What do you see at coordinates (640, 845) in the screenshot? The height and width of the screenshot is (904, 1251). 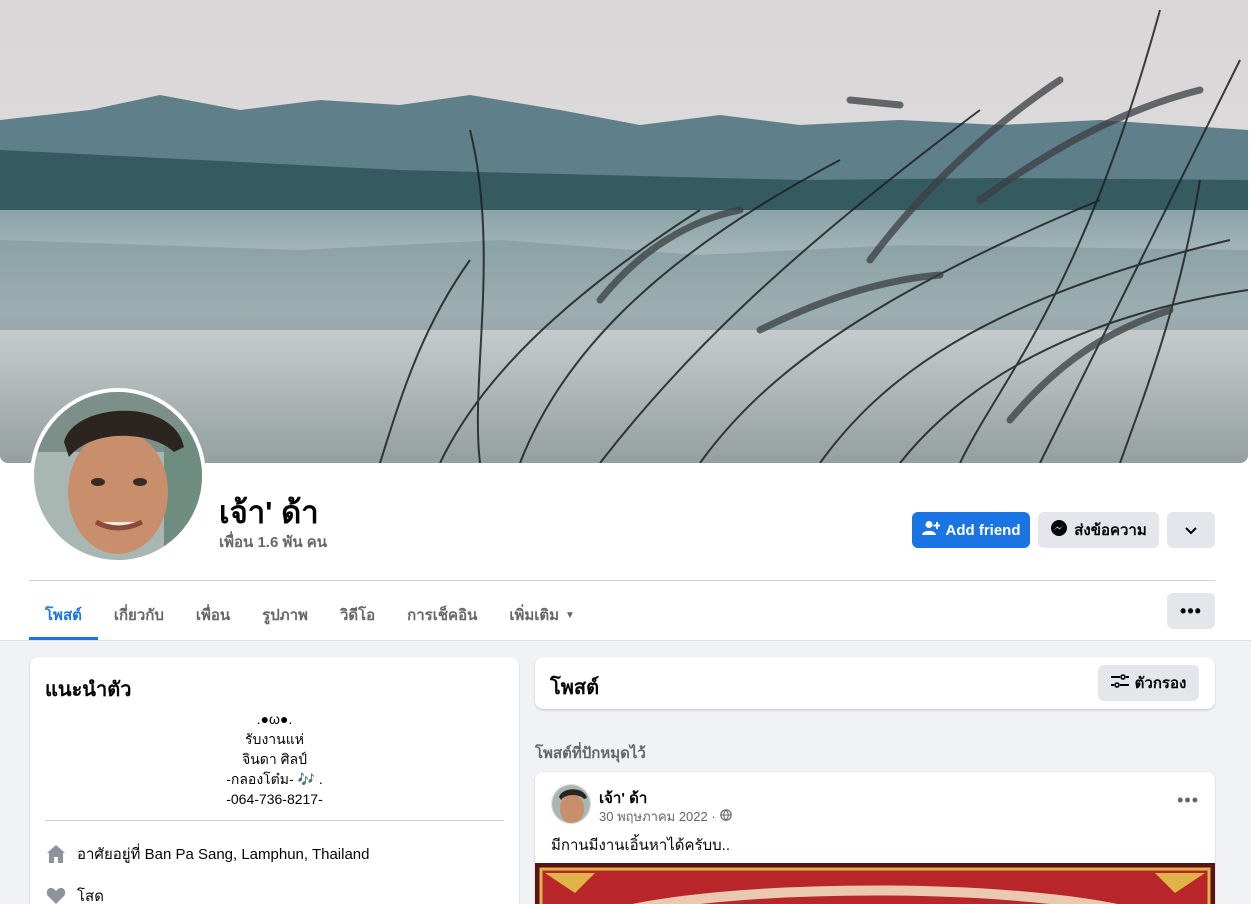 I see `post-text: มีกานมีงานเอิ้นหาได้ครับบ..` at bounding box center [640, 845].